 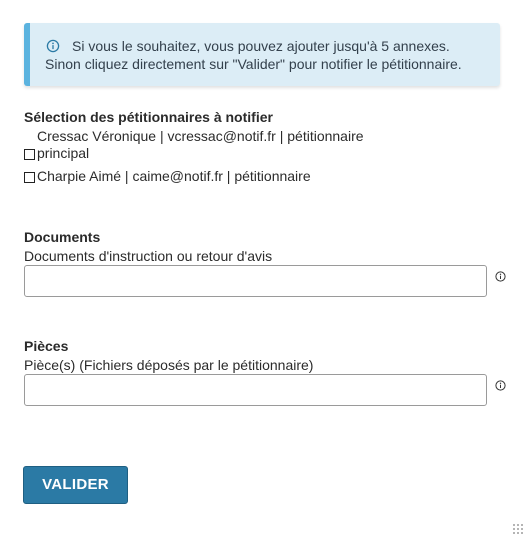 What do you see at coordinates (500, 276) in the screenshot?
I see `documents-help-icon` at bounding box center [500, 276].